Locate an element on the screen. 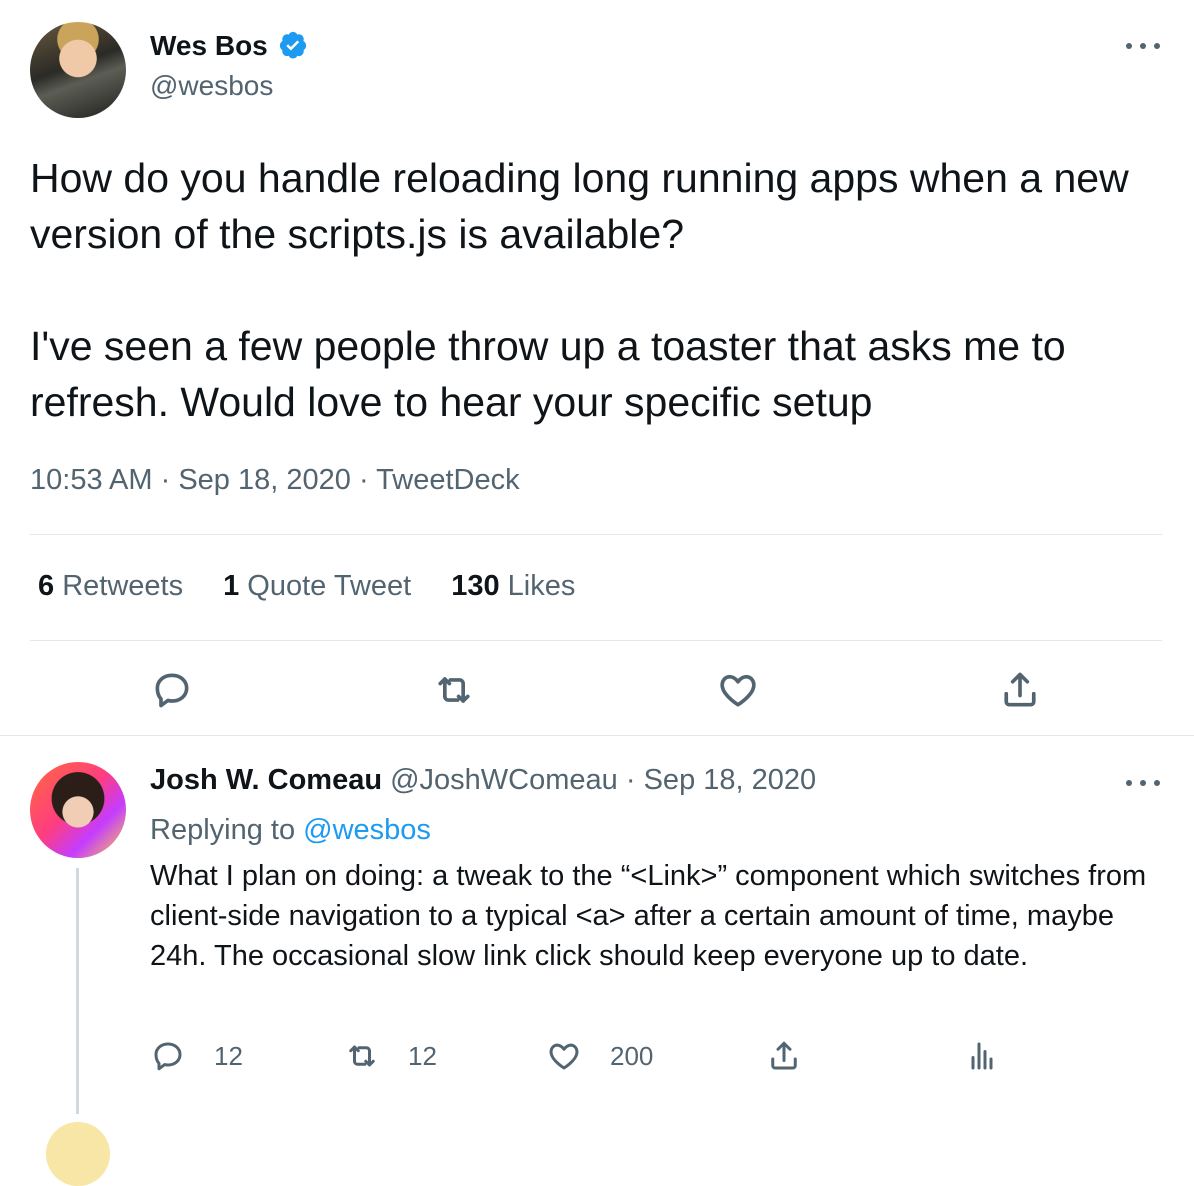 Image resolution: width=1194 pixels, height=1186 pixels. reply-author-avatar is located at coordinates (78, 810).